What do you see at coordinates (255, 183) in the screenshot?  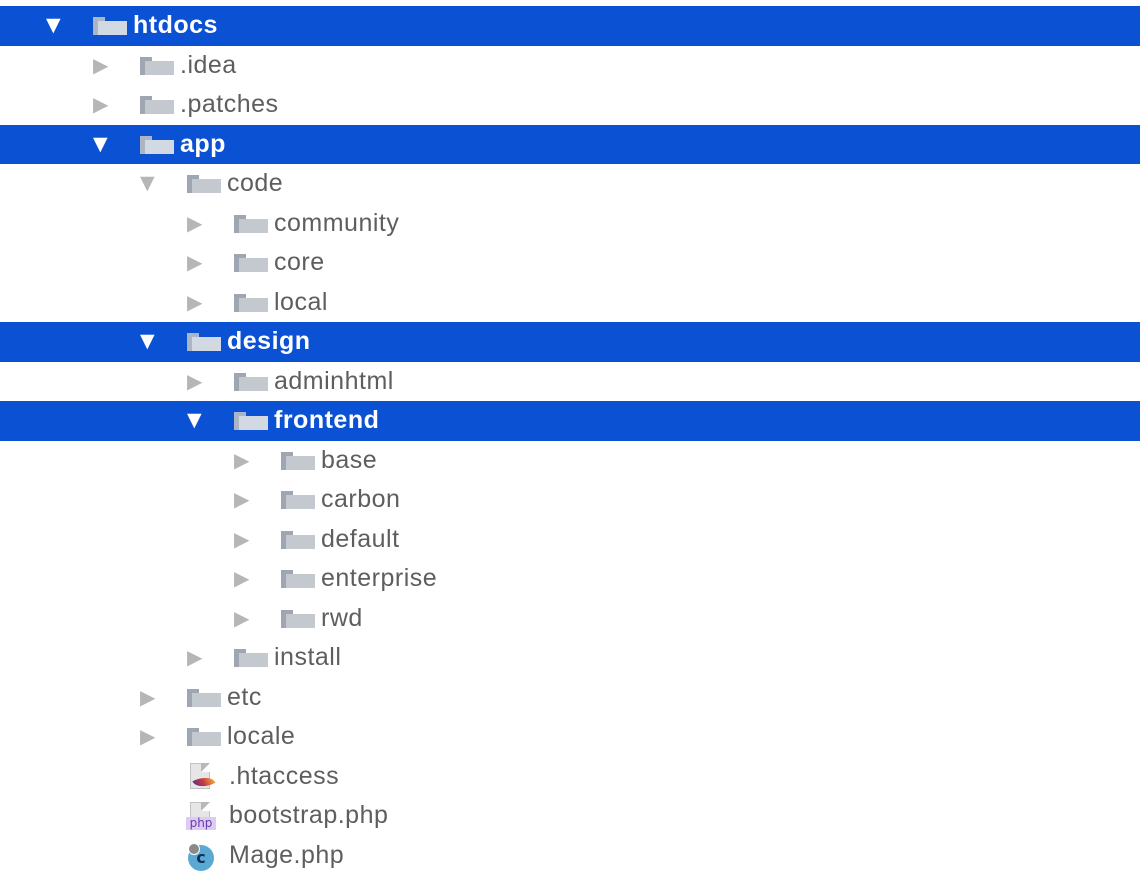 I see `tree-item-label: code` at bounding box center [255, 183].